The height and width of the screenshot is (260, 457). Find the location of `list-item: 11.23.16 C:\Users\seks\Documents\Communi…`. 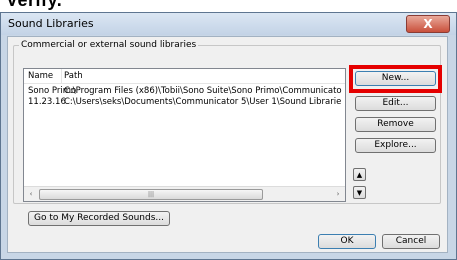

list-item: 11.23.16 C:\Users\seks\Documents\Communi… is located at coordinates (184, 102).